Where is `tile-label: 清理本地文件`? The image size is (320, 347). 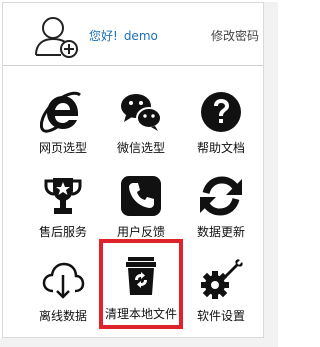
tile-label: 清理本地文件 is located at coordinates (140, 314).